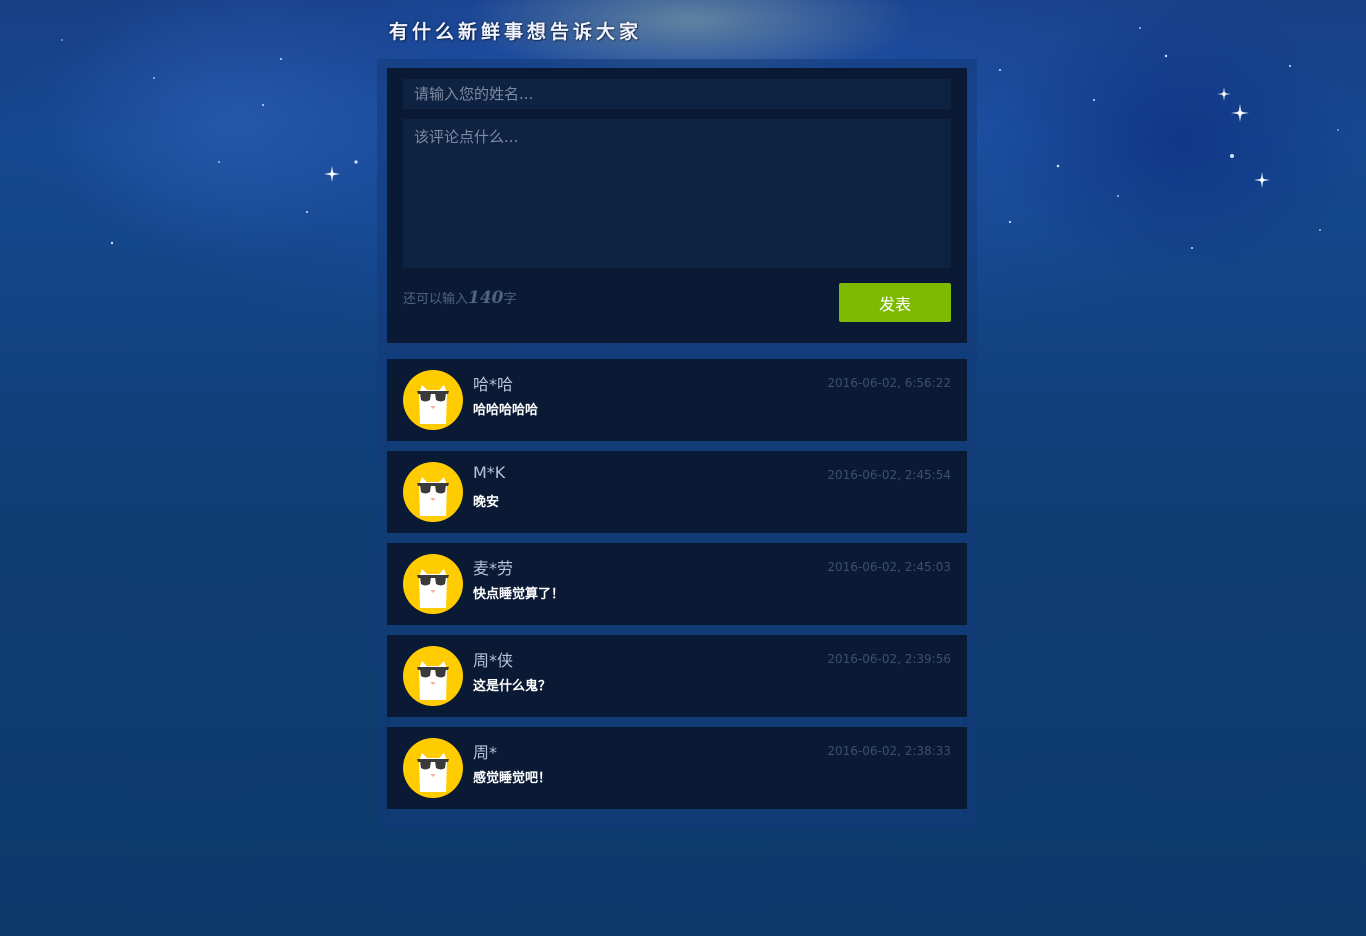 The image size is (1366, 936). I want to click on char-counter-value: 140, so click(486, 298).